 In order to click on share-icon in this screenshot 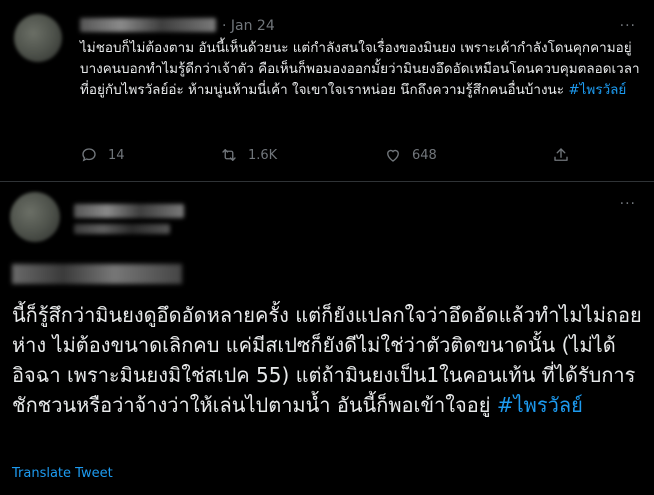, I will do `click(561, 154)`.